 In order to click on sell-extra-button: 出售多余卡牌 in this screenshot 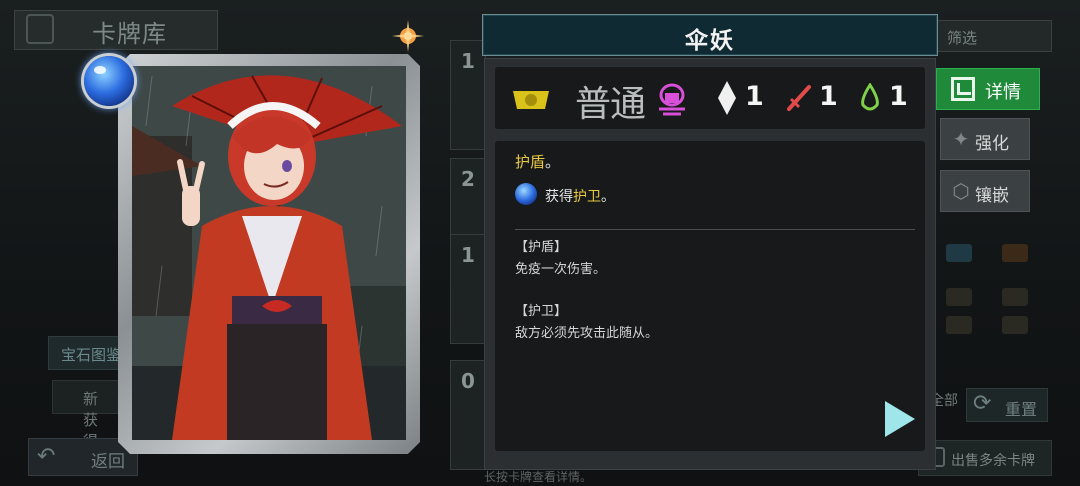, I will do `click(985, 458)`.